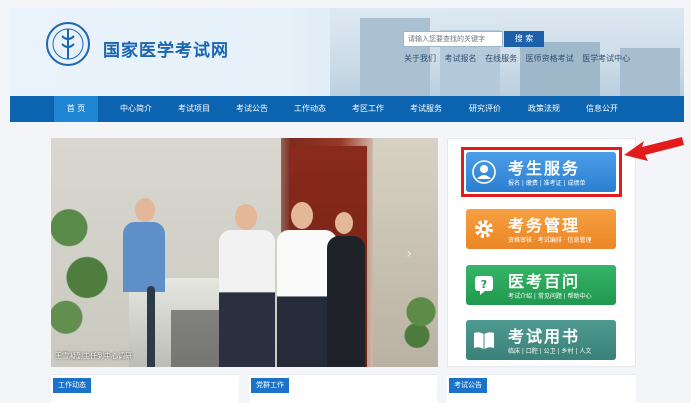  What do you see at coordinates (93, 356) in the screenshot?
I see `banner-caption: 王雪凝副主任到中心调研` at bounding box center [93, 356].